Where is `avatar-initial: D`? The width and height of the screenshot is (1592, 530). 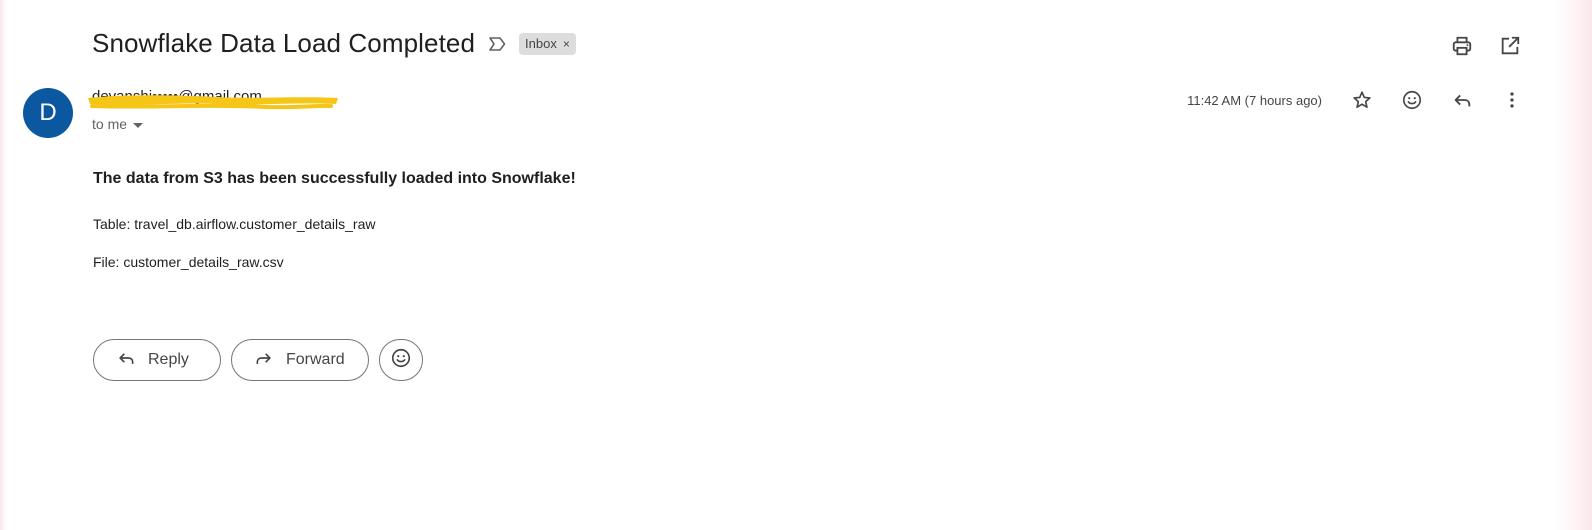
avatar-initial: D is located at coordinates (48, 112).